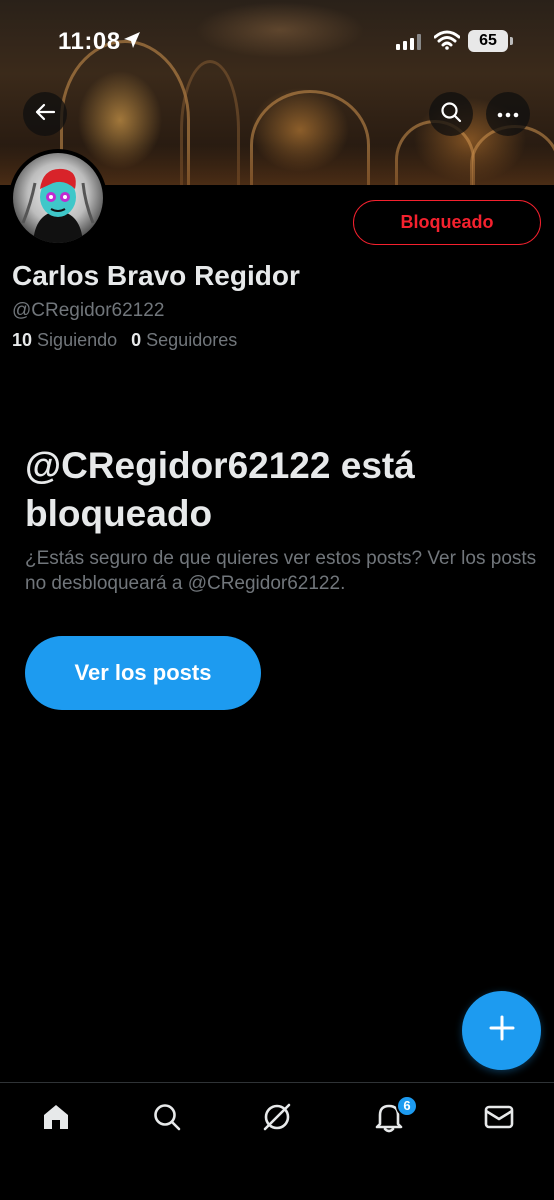 This screenshot has height=1200, width=554. Describe the element at coordinates (124, 340) in the screenshot. I see `follow-stats: 10 Siguiendo 0 Seguidores` at that location.